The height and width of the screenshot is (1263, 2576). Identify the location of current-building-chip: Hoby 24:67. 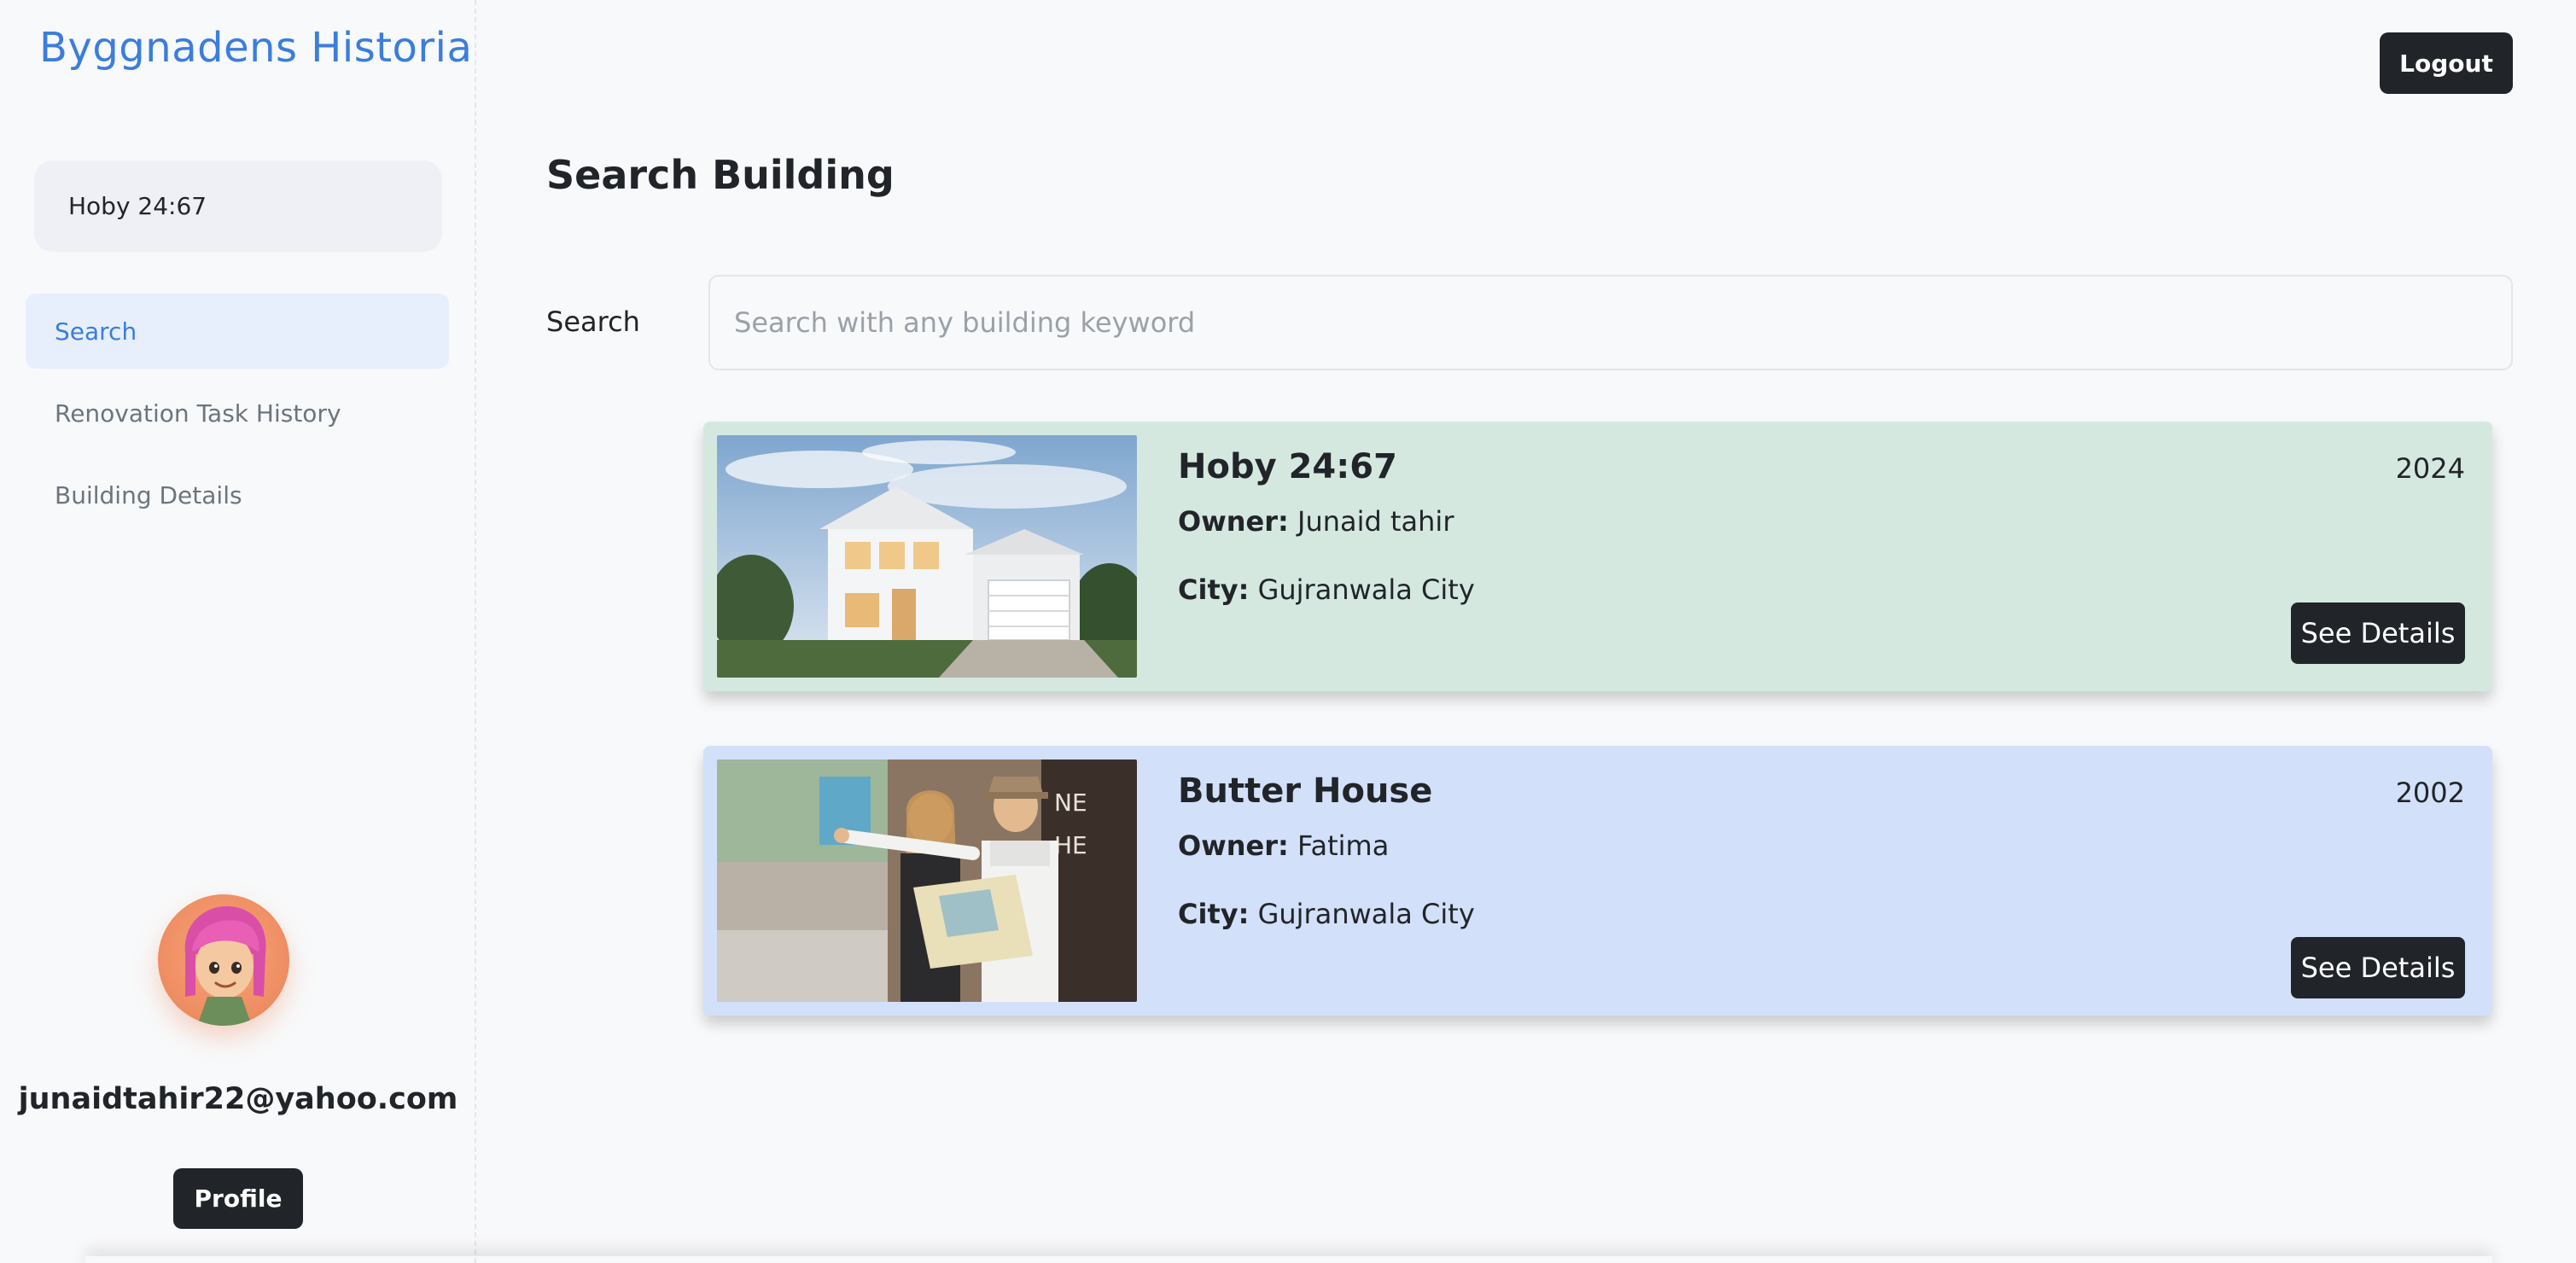
(238, 206).